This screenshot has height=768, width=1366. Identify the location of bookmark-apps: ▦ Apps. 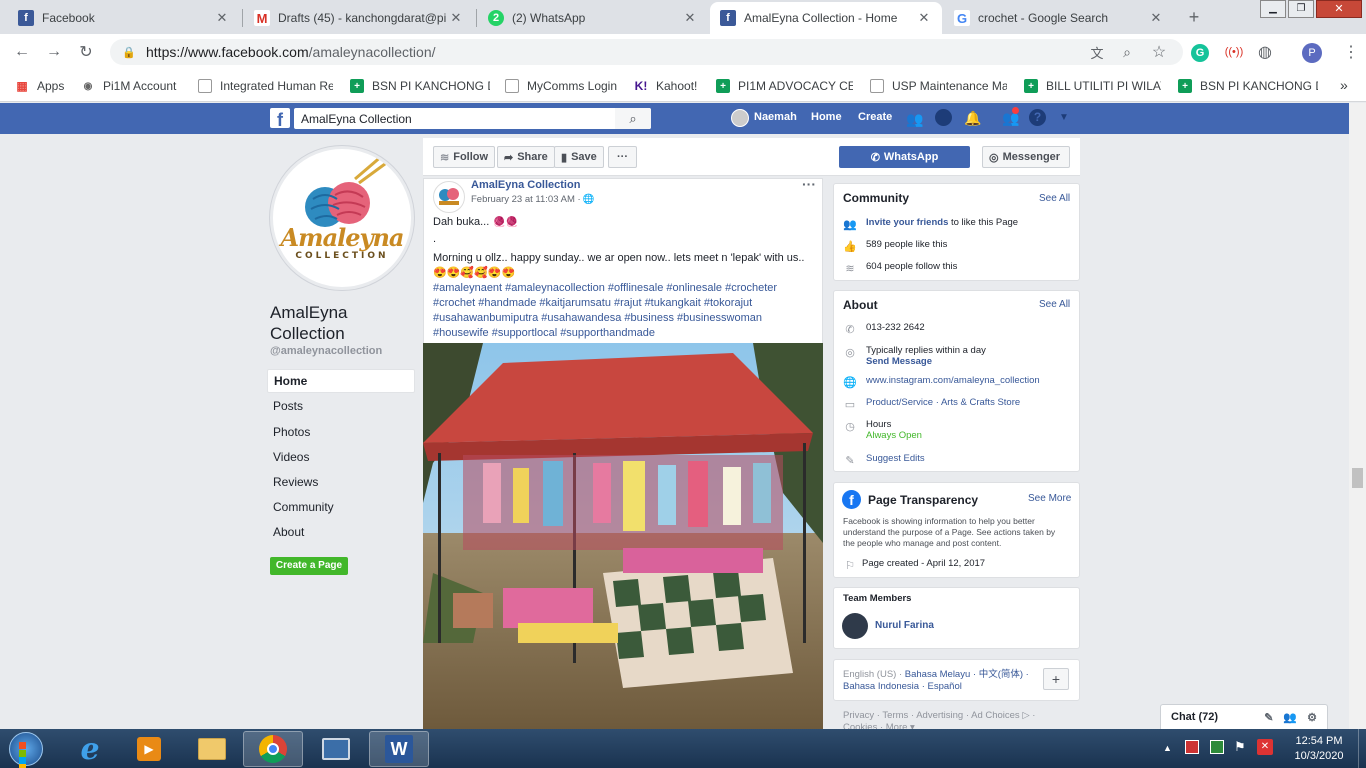
(45, 86).